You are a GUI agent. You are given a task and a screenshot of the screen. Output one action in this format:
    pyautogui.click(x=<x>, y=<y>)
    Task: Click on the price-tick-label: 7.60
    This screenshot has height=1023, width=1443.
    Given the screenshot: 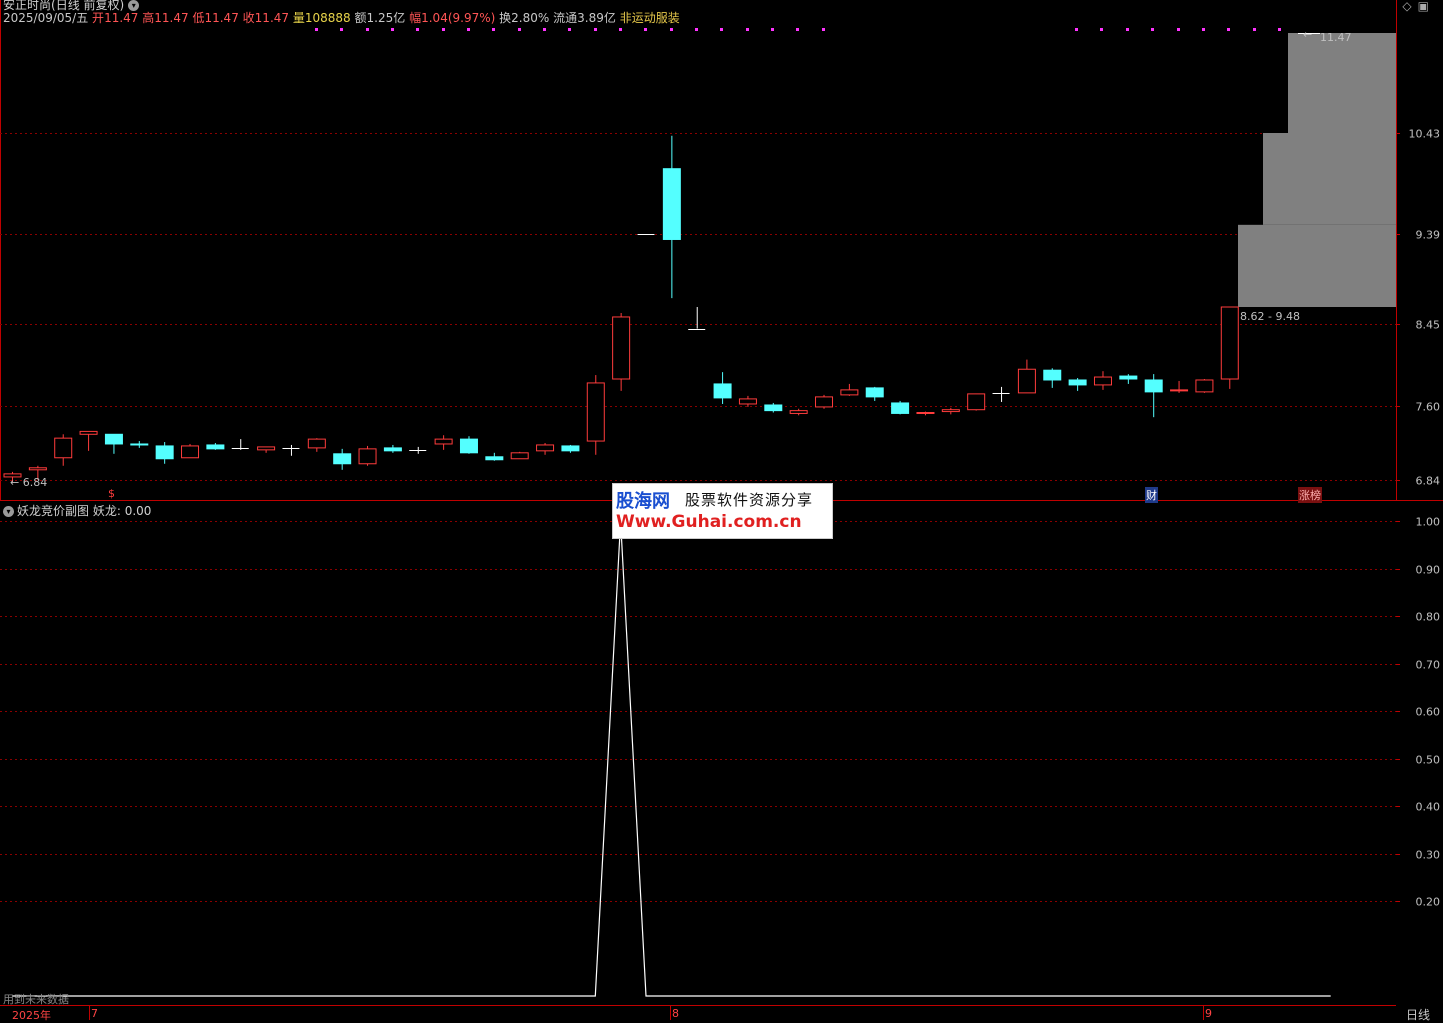 What is the action you would take?
    pyautogui.click(x=1428, y=407)
    